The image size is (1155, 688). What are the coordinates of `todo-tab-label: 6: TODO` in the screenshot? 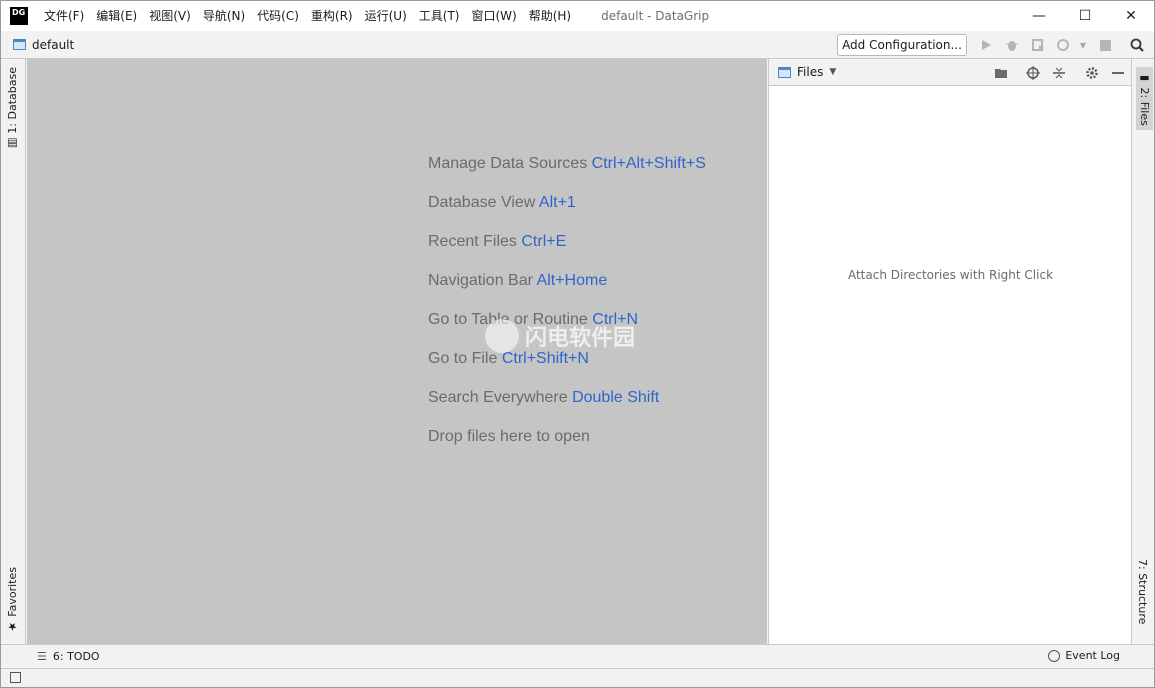 It's located at (76, 656).